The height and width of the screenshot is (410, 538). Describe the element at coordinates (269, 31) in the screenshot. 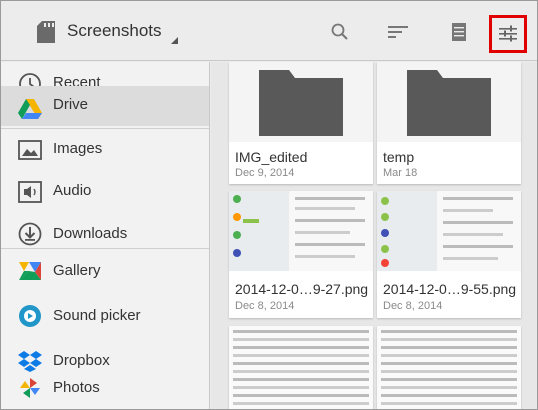

I see `top-bar: Screenshots` at that location.